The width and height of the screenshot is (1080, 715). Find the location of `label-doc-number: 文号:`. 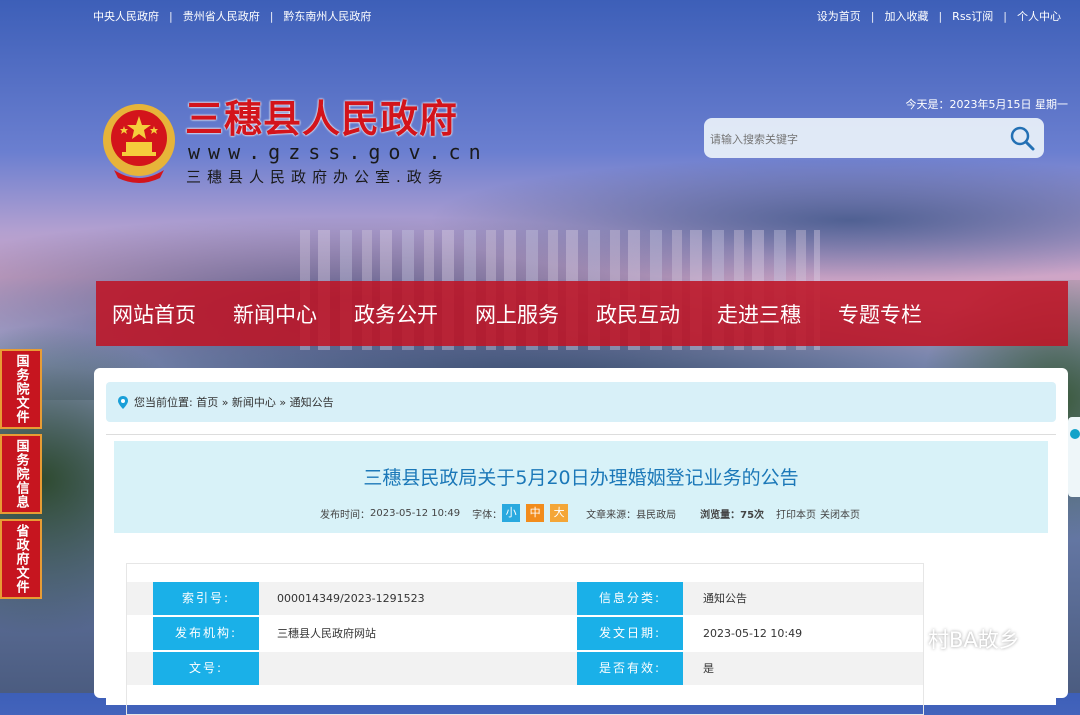

label-doc-number: 文号: is located at coordinates (206, 668).